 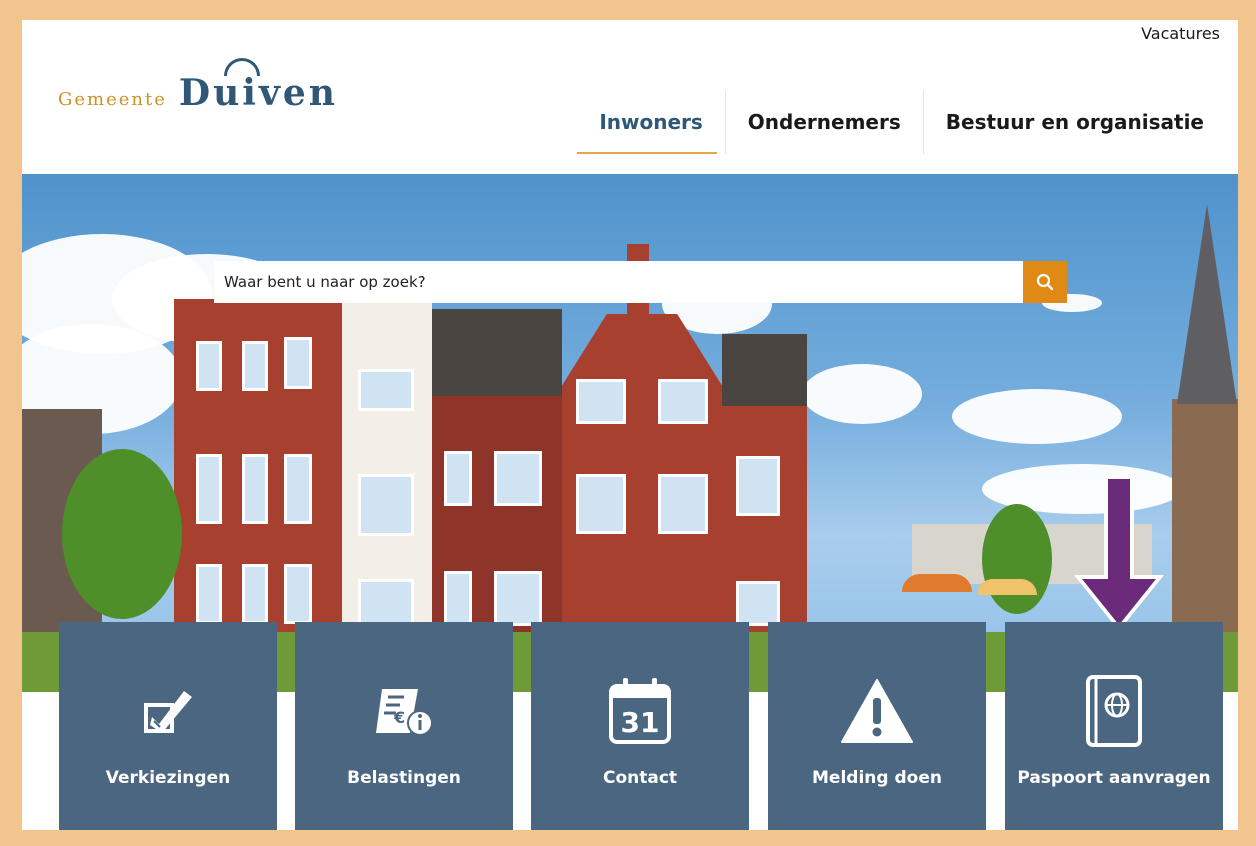 I want to click on tile-belastingen: € Belastingen, so click(x=404, y=726).